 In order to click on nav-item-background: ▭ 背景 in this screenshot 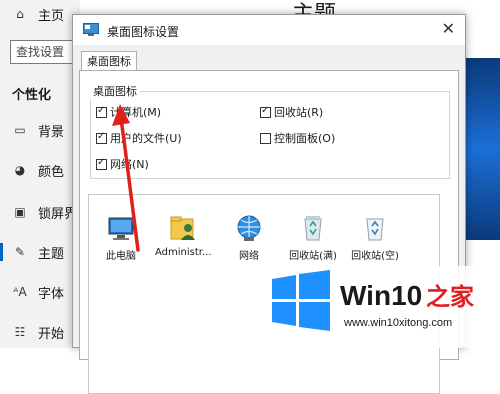, I will do `click(40, 130)`.